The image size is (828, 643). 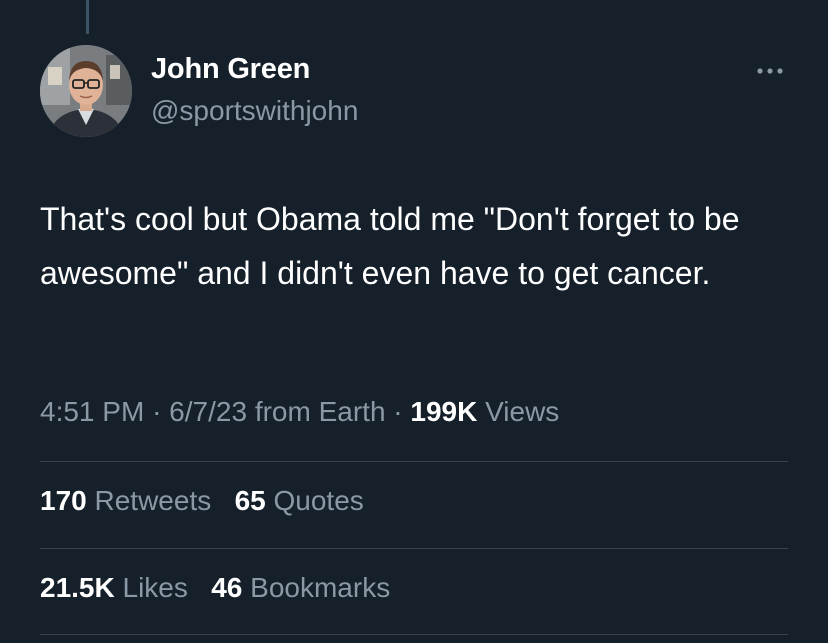 I want to click on views-count: 199K, so click(x=444, y=411).